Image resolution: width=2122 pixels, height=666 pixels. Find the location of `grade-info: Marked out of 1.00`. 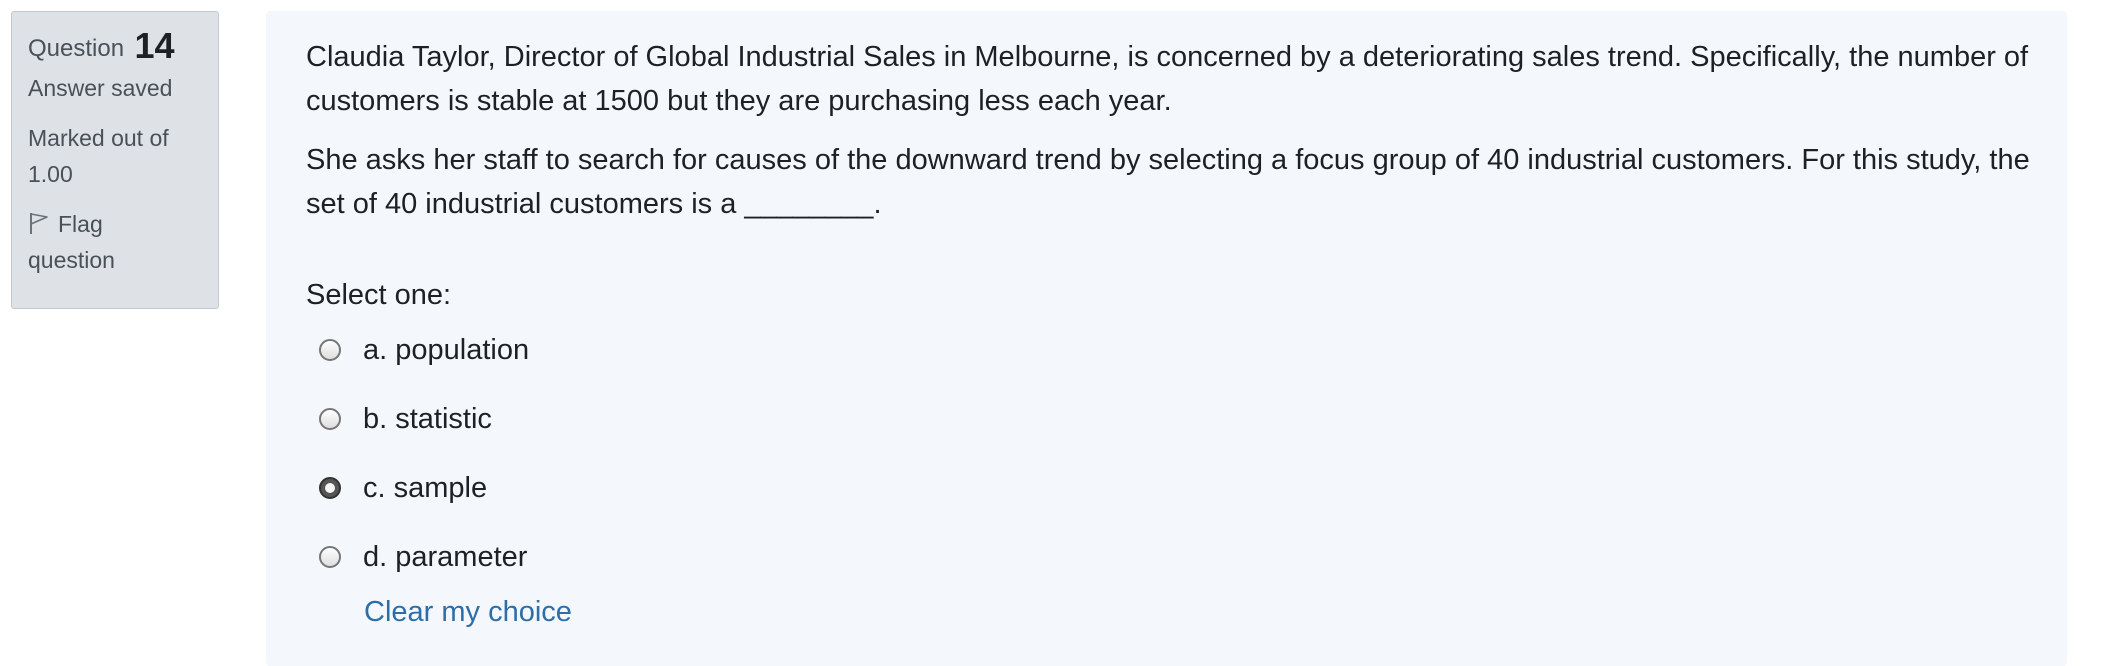

grade-info: Marked out of 1.00 is located at coordinates (115, 156).